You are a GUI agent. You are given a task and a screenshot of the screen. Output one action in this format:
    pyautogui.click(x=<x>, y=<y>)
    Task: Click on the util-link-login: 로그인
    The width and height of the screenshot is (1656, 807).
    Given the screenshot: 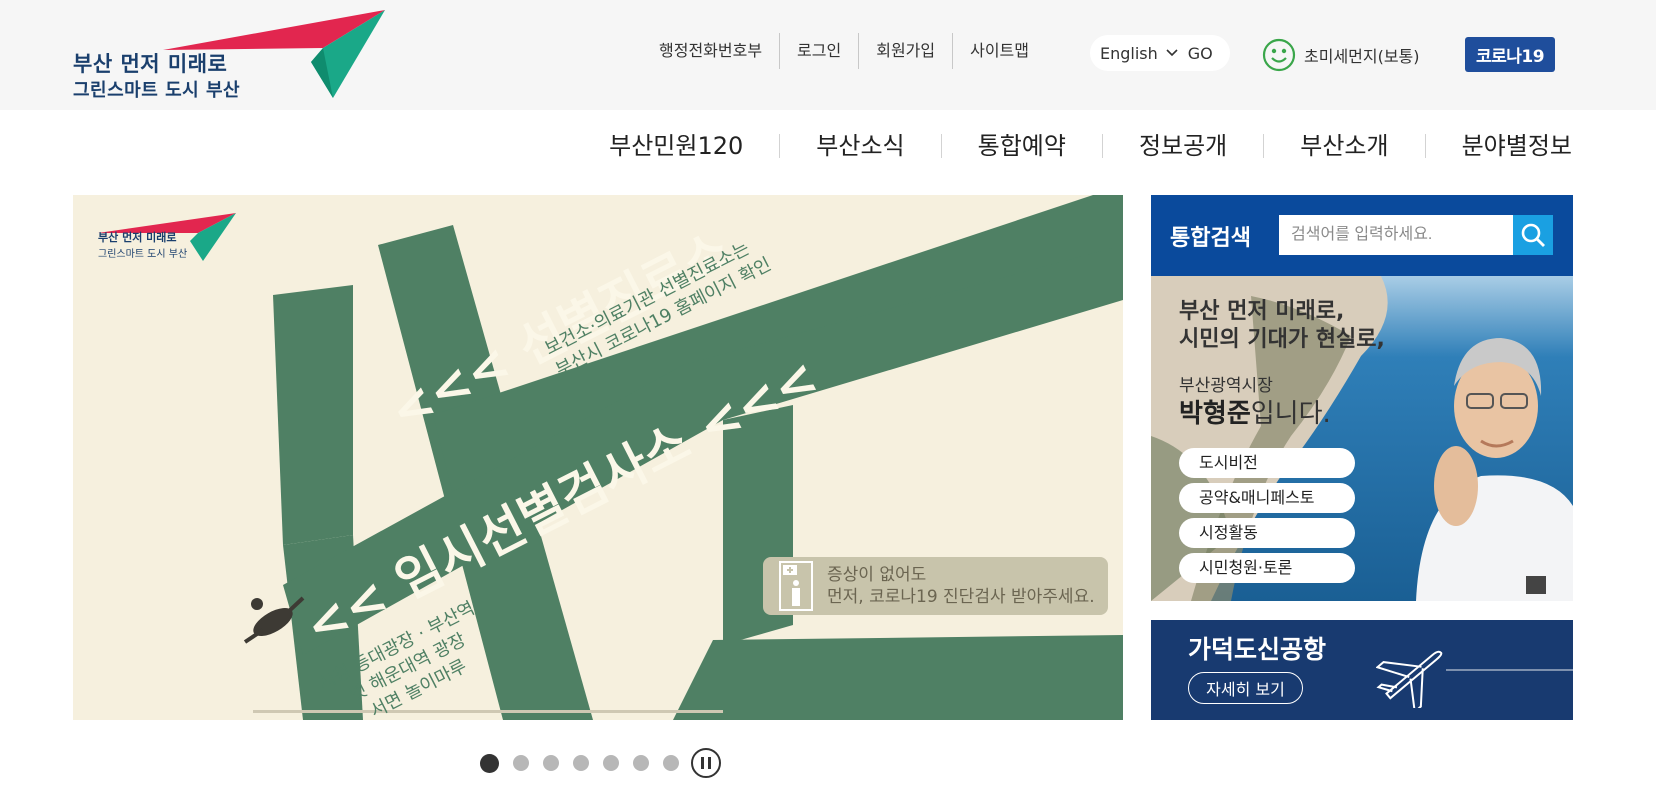 What is the action you would take?
    pyautogui.click(x=818, y=51)
    